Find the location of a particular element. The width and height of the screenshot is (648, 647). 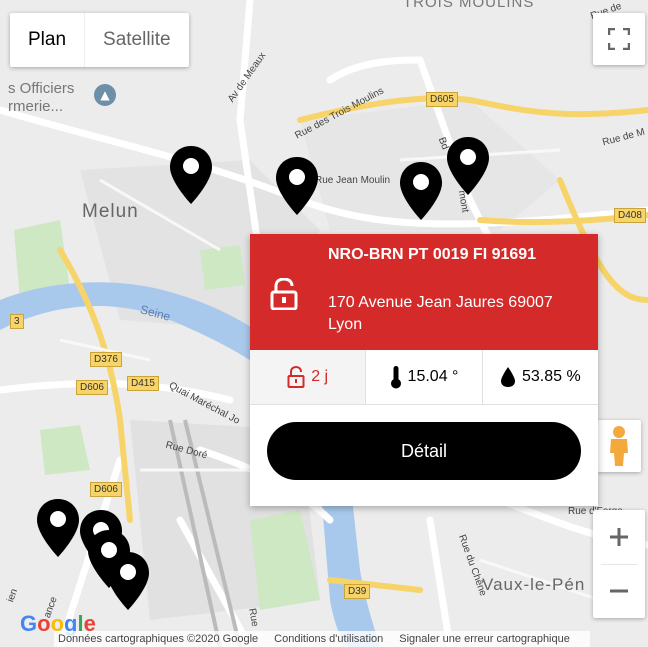

street-label: Rue Jean Moulin is located at coordinates (353, 180).